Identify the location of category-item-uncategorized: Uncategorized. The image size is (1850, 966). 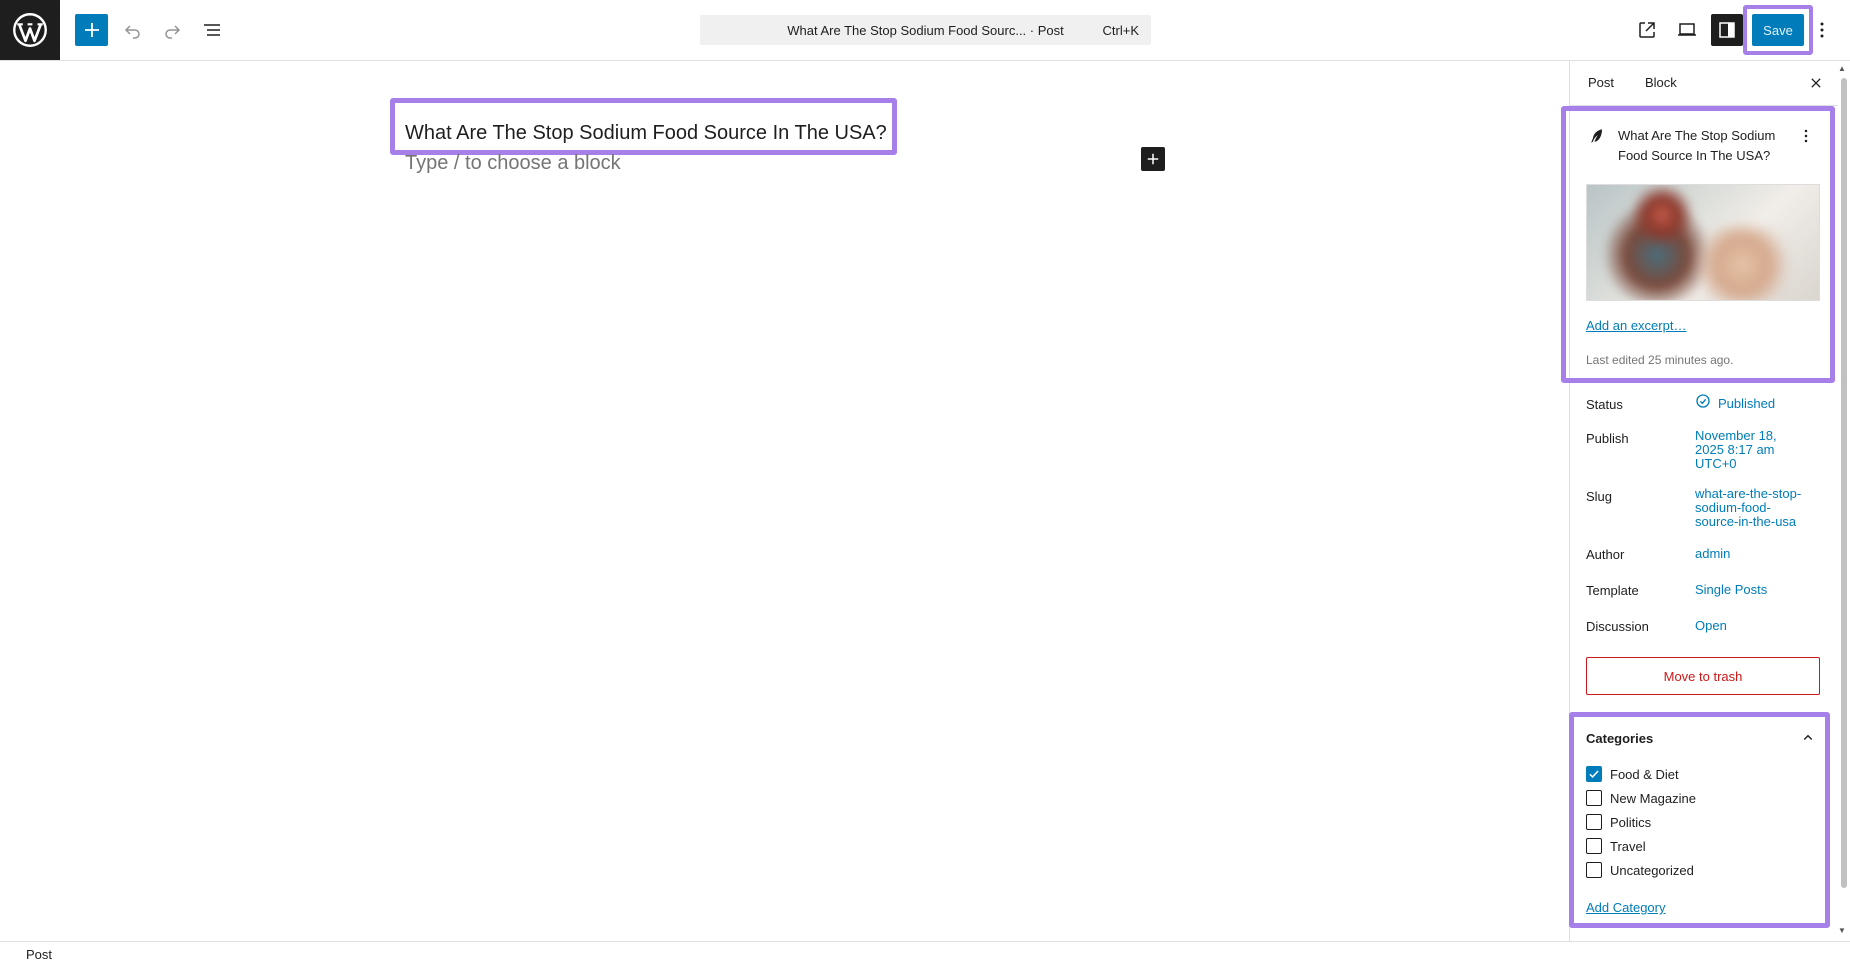
(1640, 870).